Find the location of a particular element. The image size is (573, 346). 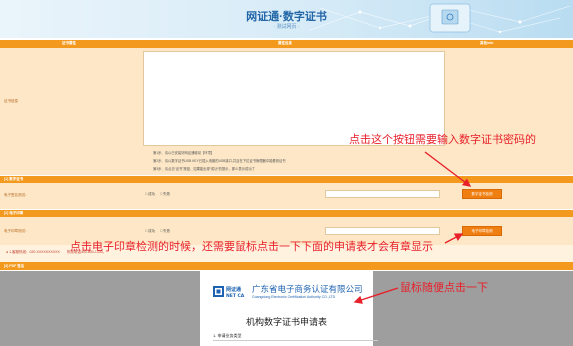

arrow-to-seal-button is located at coordinates (454, 238).